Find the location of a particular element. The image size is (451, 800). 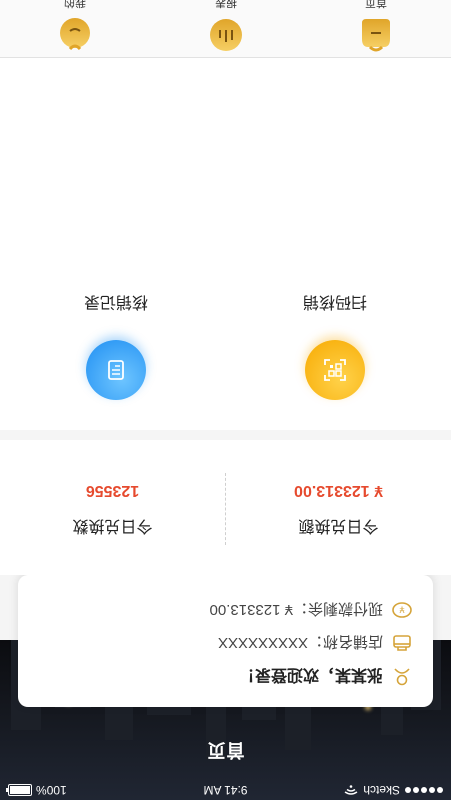

home-tab-icon is located at coordinates (376, 35).